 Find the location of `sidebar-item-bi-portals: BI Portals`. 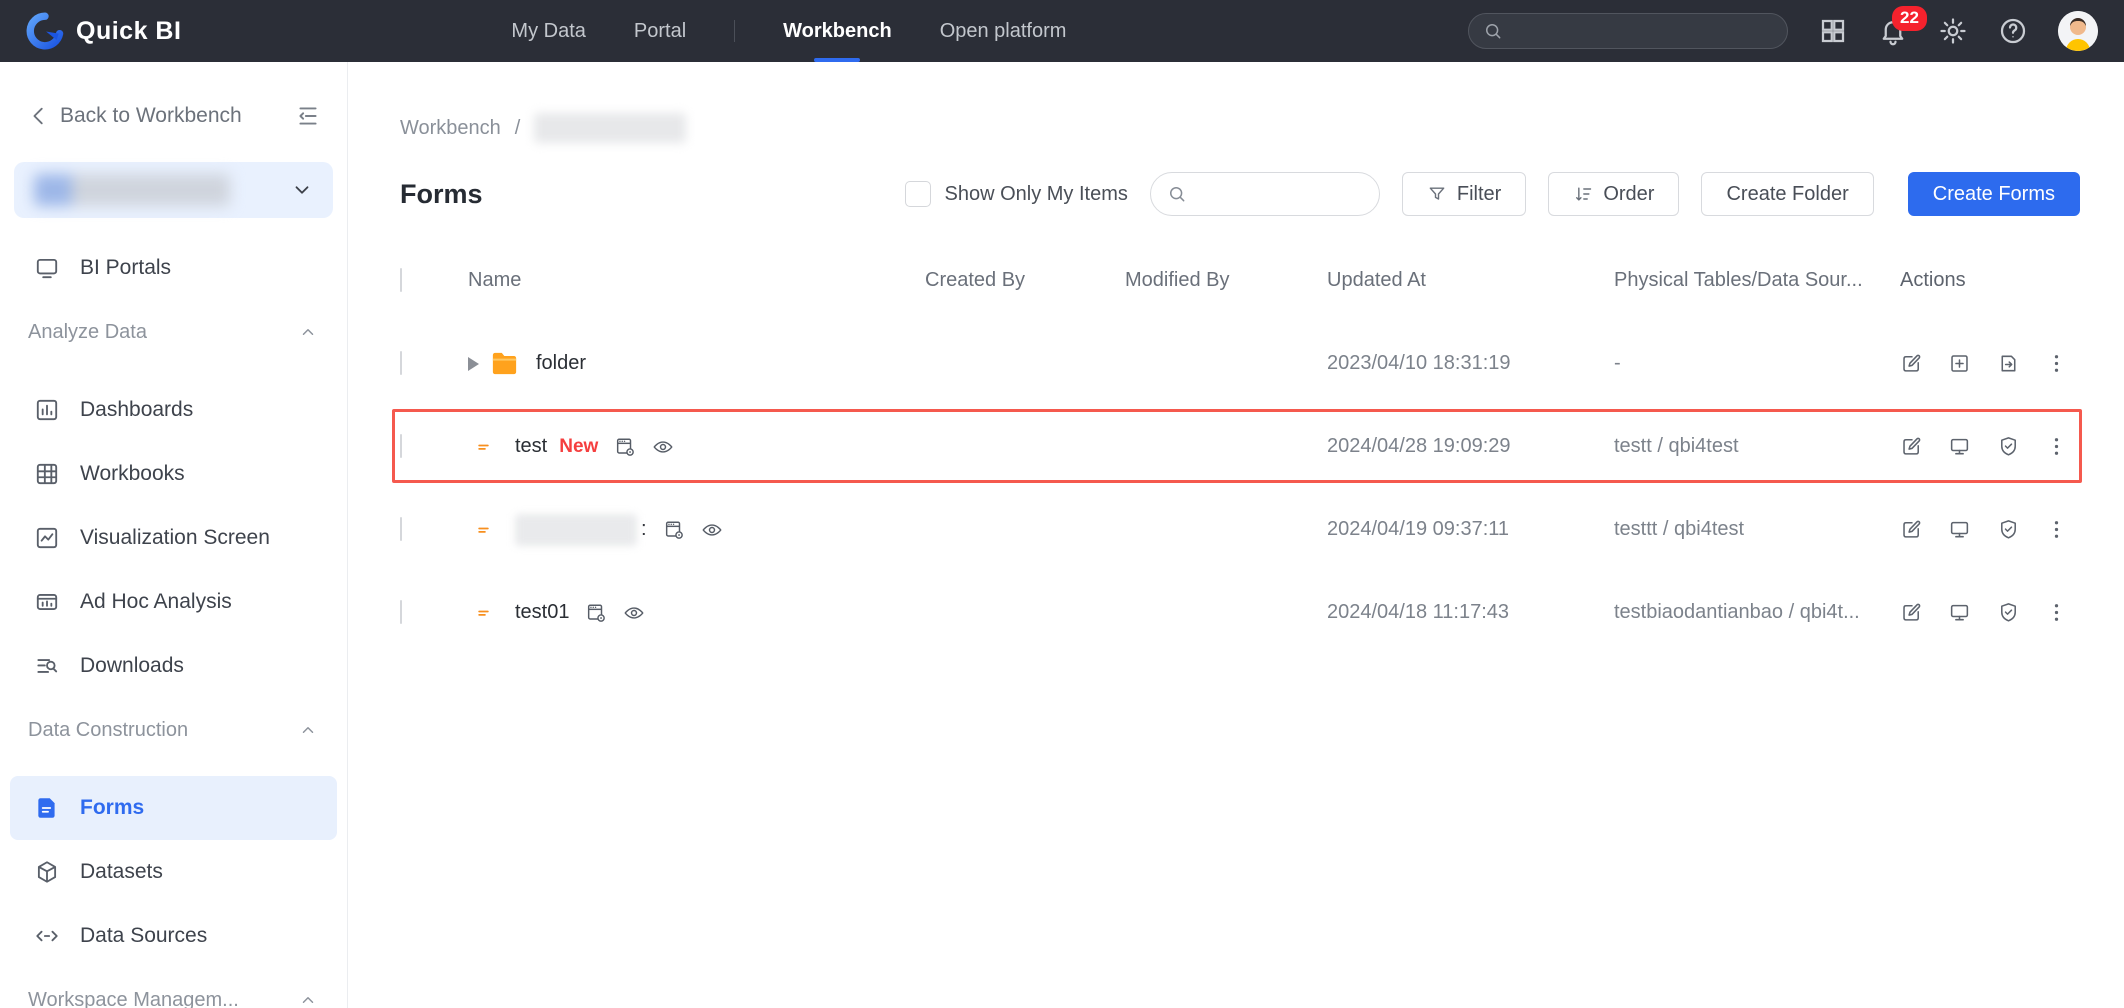

sidebar-item-bi-portals: BI Portals is located at coordinates (173, 268).